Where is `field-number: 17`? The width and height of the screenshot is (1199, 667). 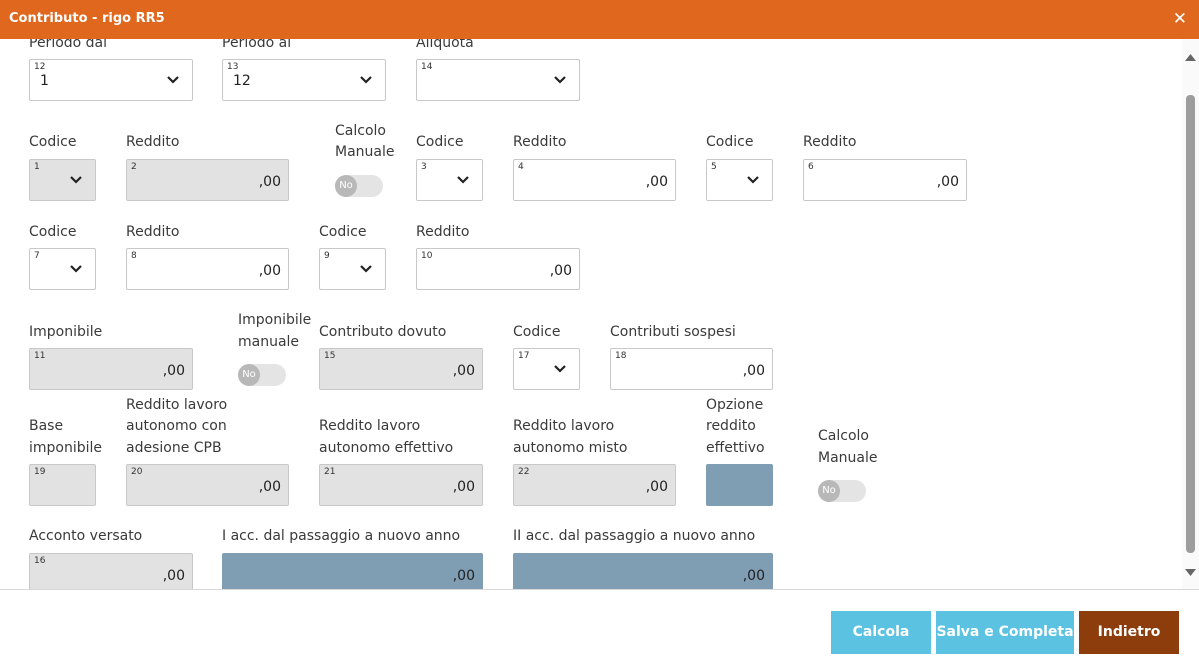
field-number: 17 is located at coordinates (524, 356).